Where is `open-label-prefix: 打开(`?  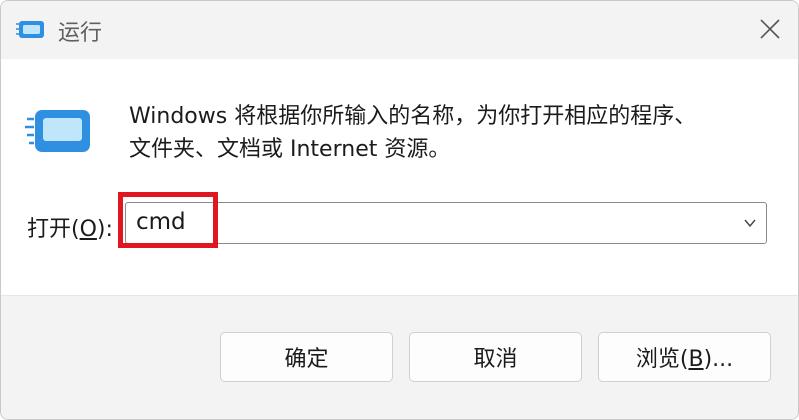 open-label-prefix: 打开( is located at coordinates (53, 229).